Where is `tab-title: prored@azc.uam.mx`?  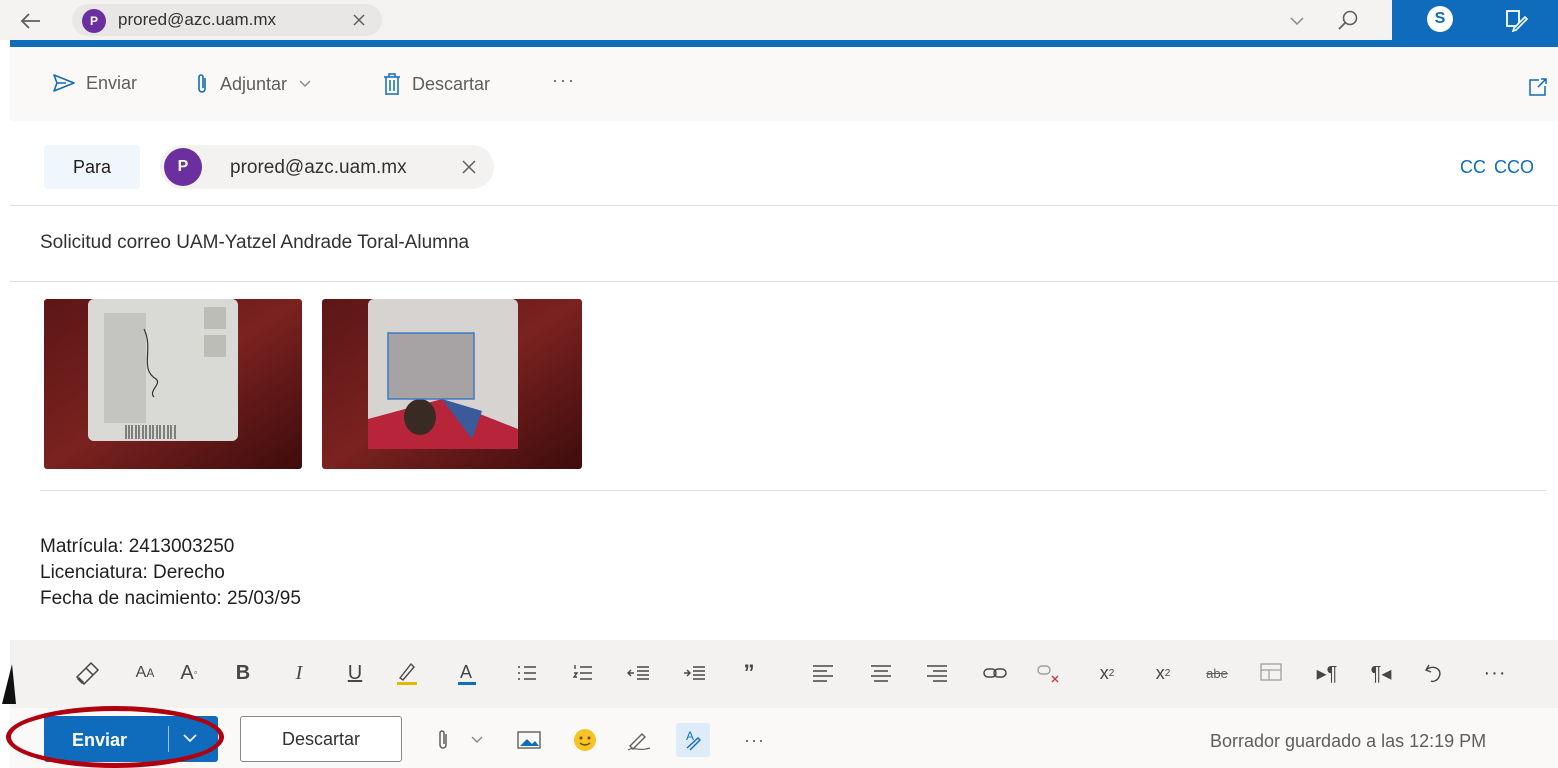 tab-title: prored@azc.uam.mx is located at coordinates (197, 19).